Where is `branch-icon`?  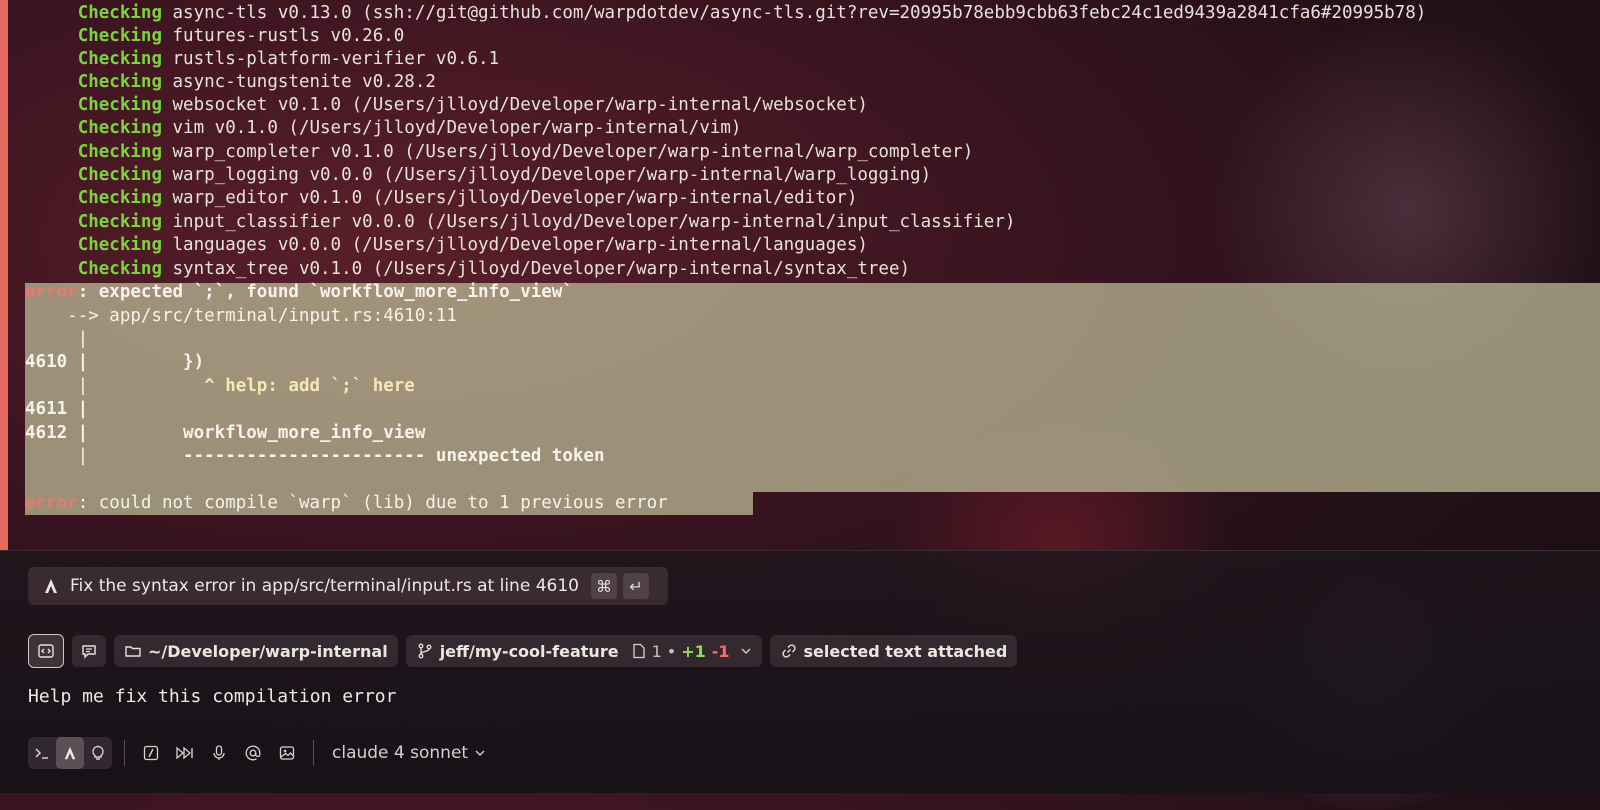 branch-icon is located at coordinates (425, 651).